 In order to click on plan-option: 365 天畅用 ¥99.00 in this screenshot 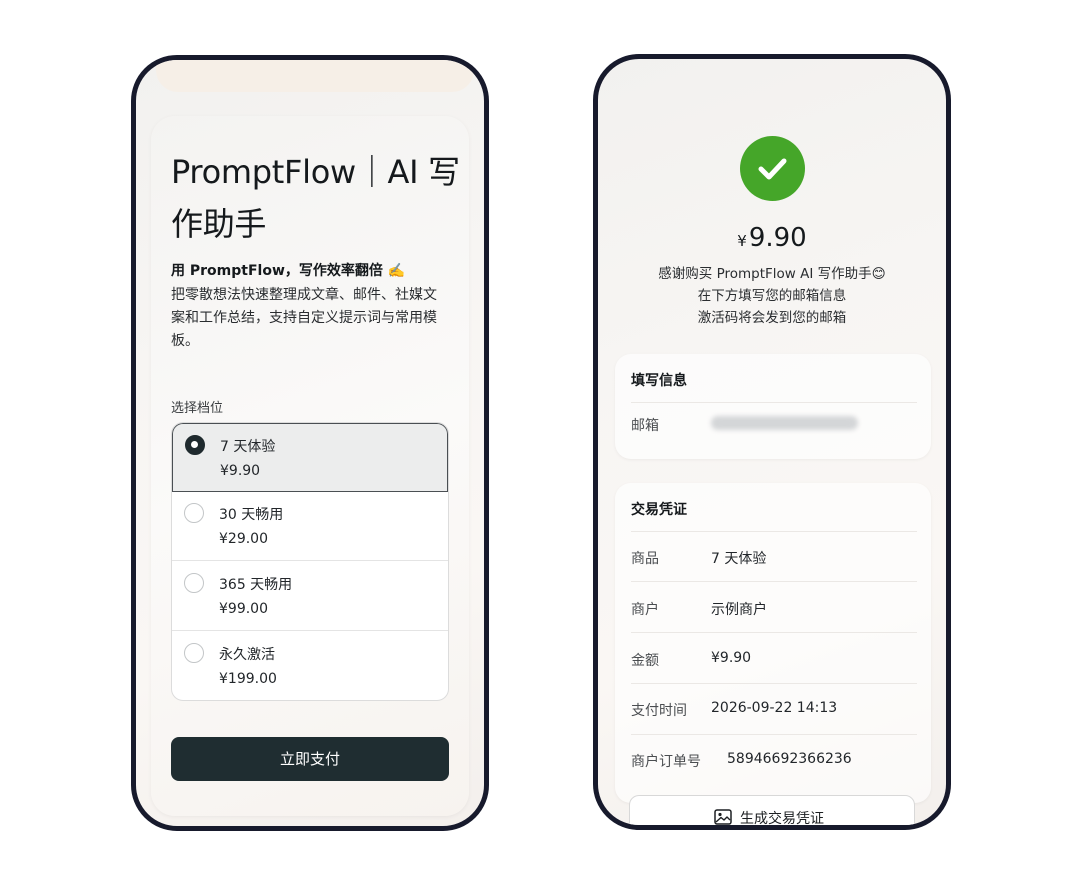, I will do `click(310, 596)`.